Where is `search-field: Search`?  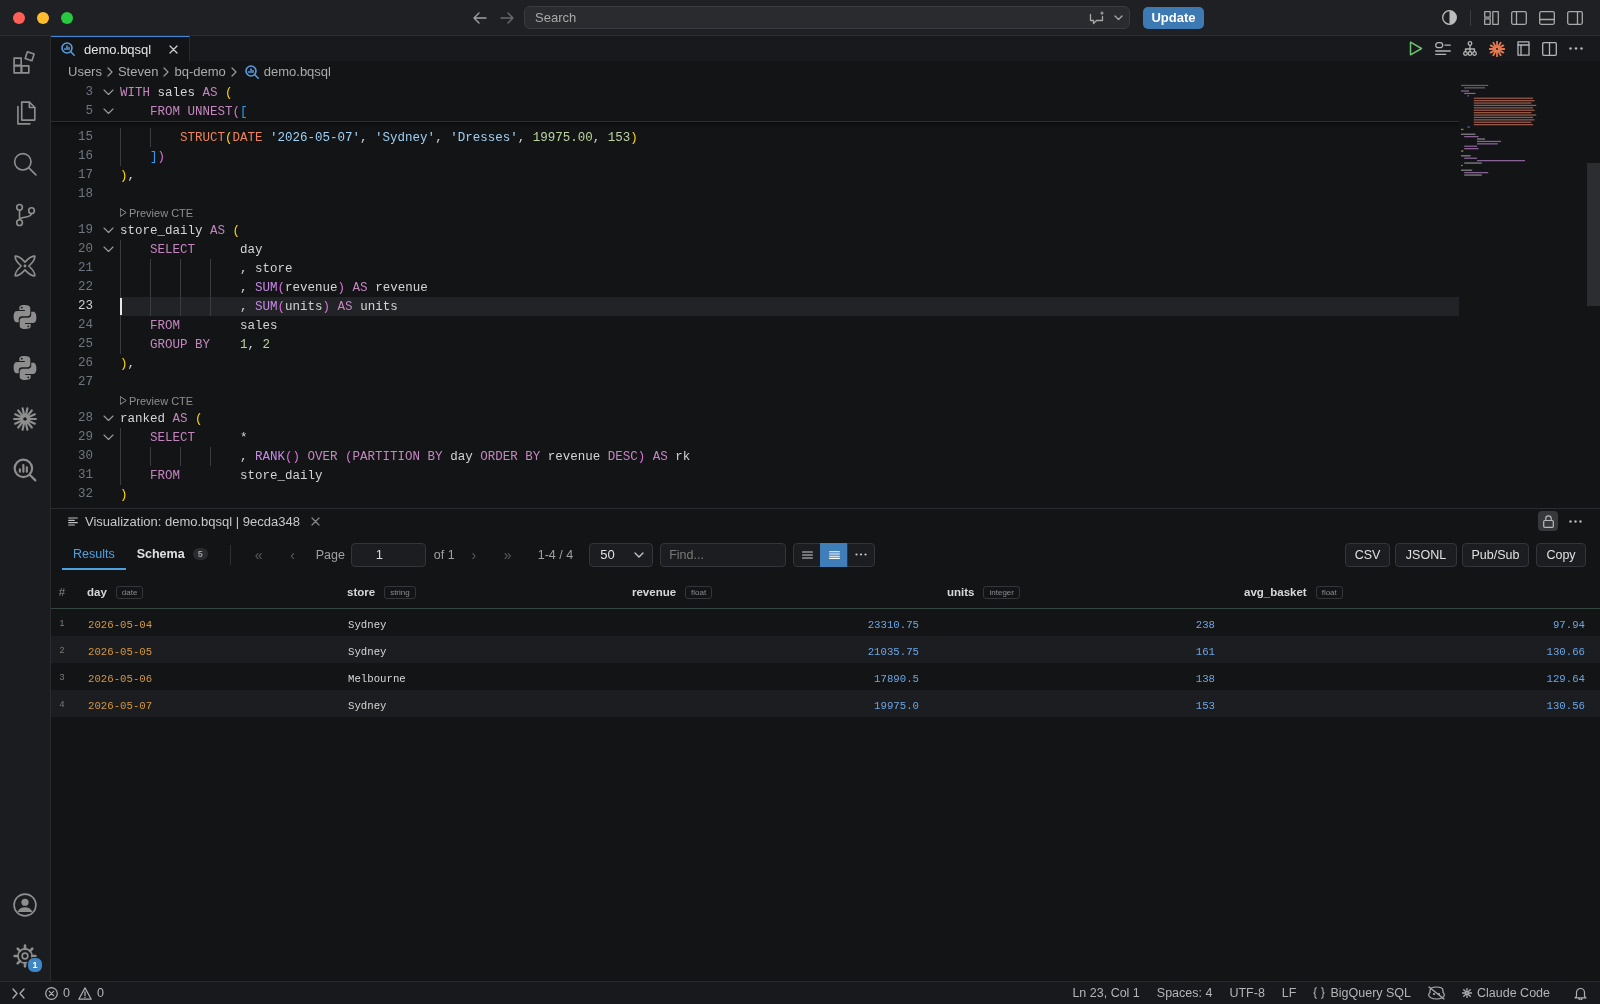
search-field: Search is located at coordinates (827, 17).